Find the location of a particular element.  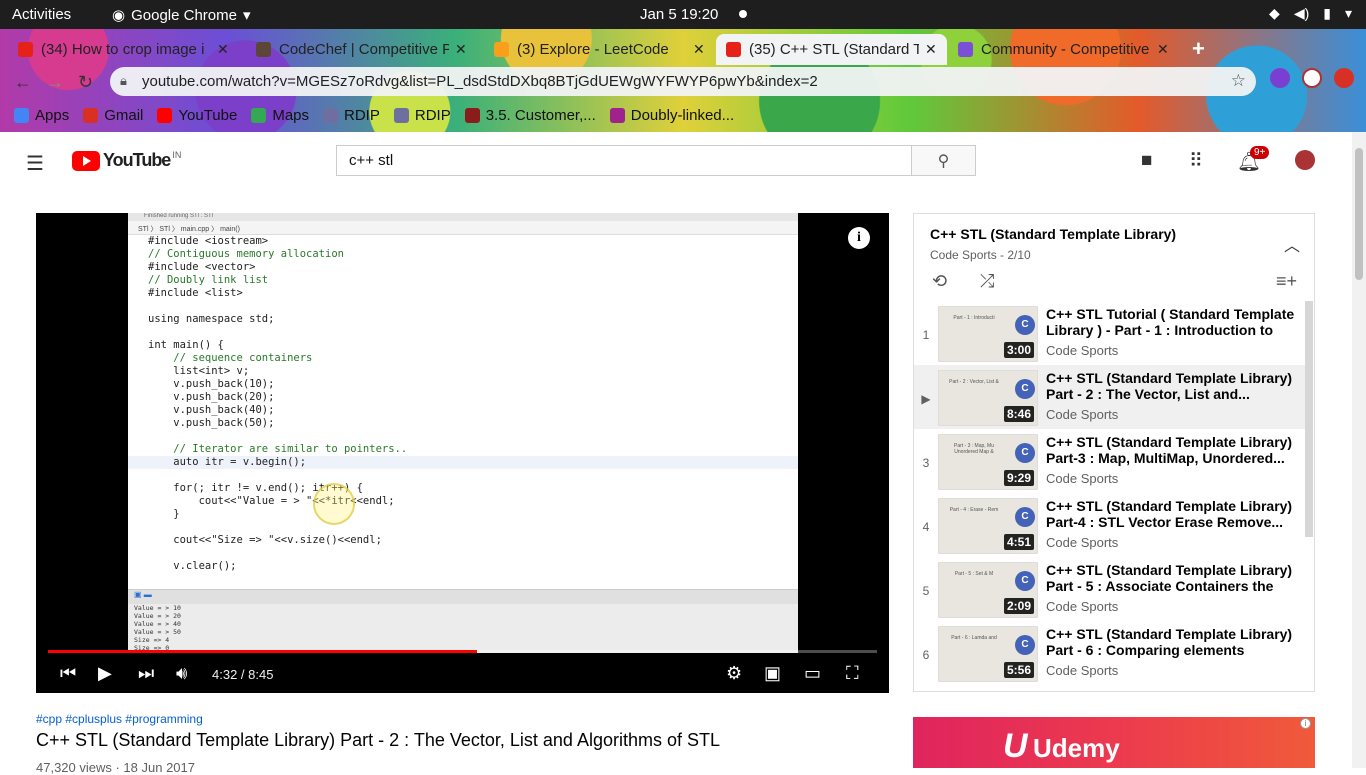

cpp-logo-icon: C is located at coordinates (1025, 645).